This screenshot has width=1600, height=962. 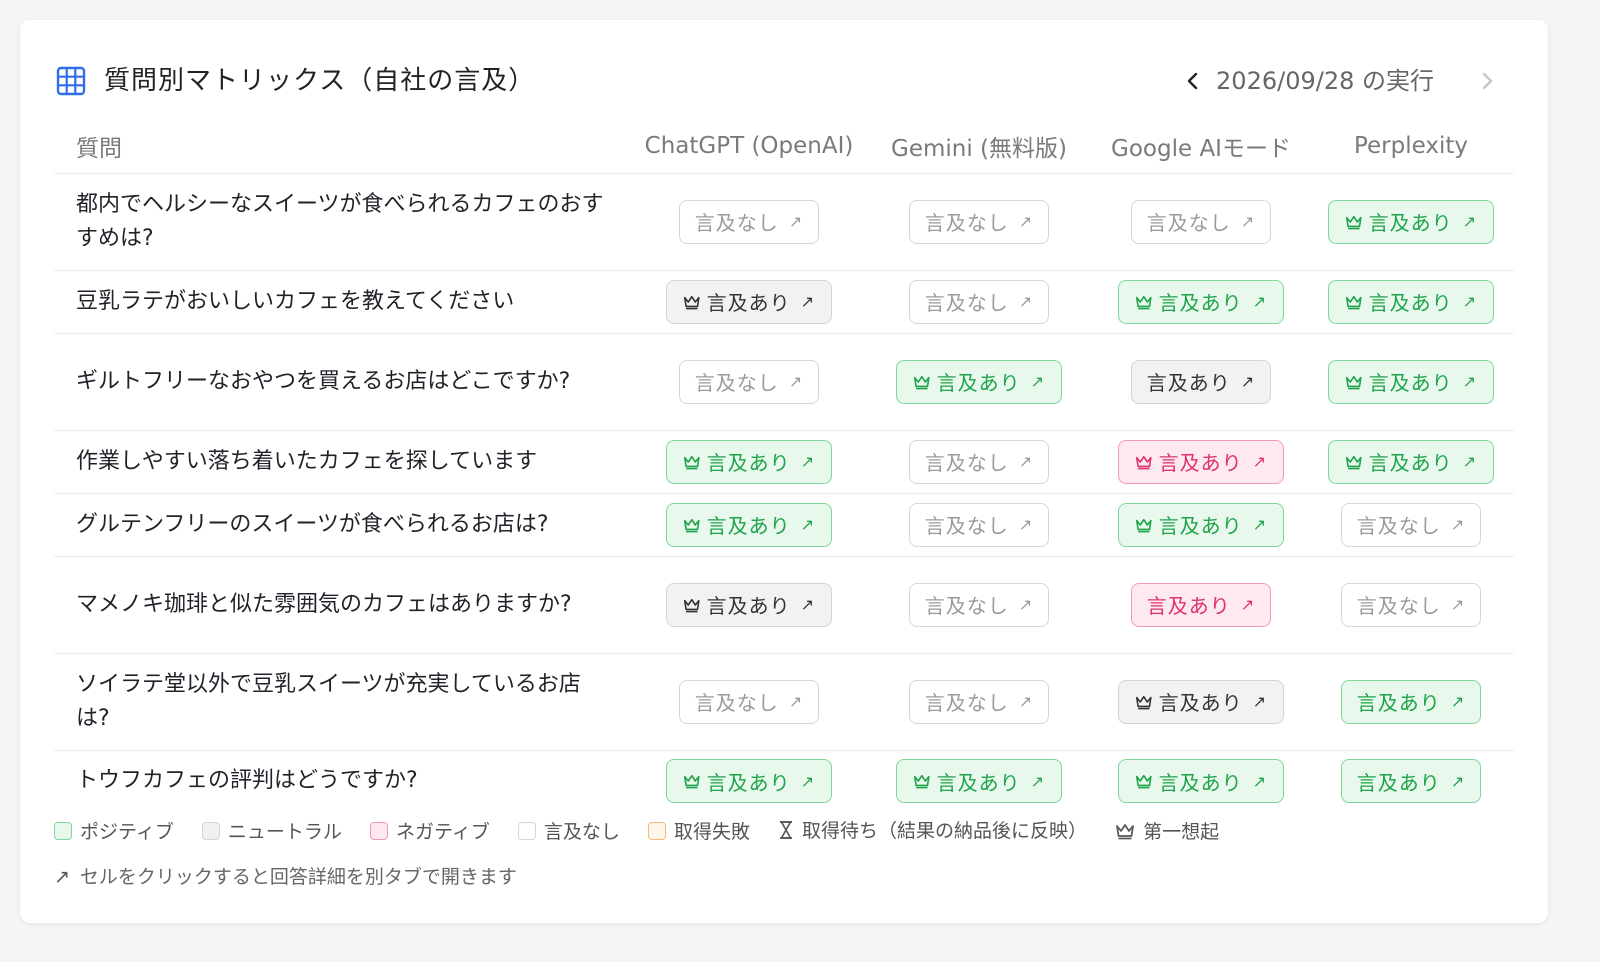 I want to click on neutral-swatch, so click(x=210, y=830).